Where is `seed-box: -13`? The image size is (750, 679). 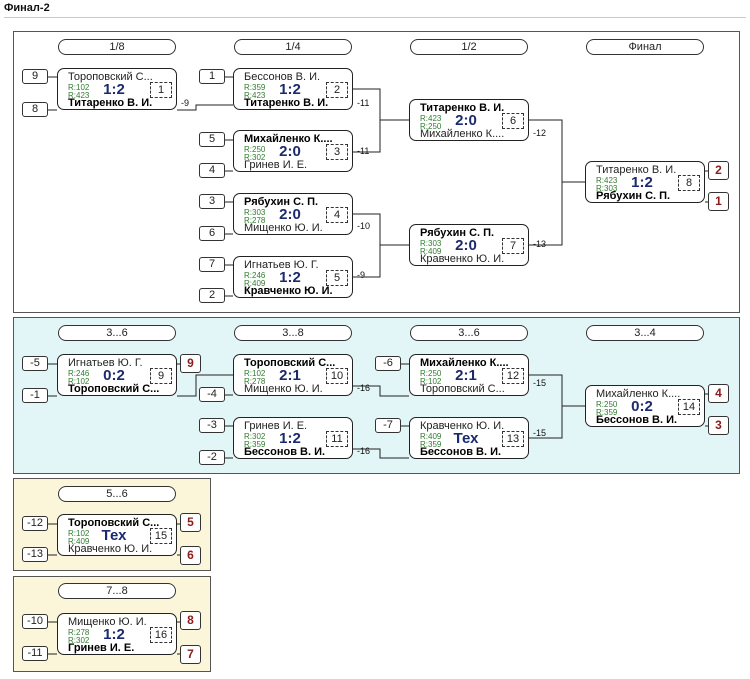 seed-box: -13 is located at coordinates (35, 554).